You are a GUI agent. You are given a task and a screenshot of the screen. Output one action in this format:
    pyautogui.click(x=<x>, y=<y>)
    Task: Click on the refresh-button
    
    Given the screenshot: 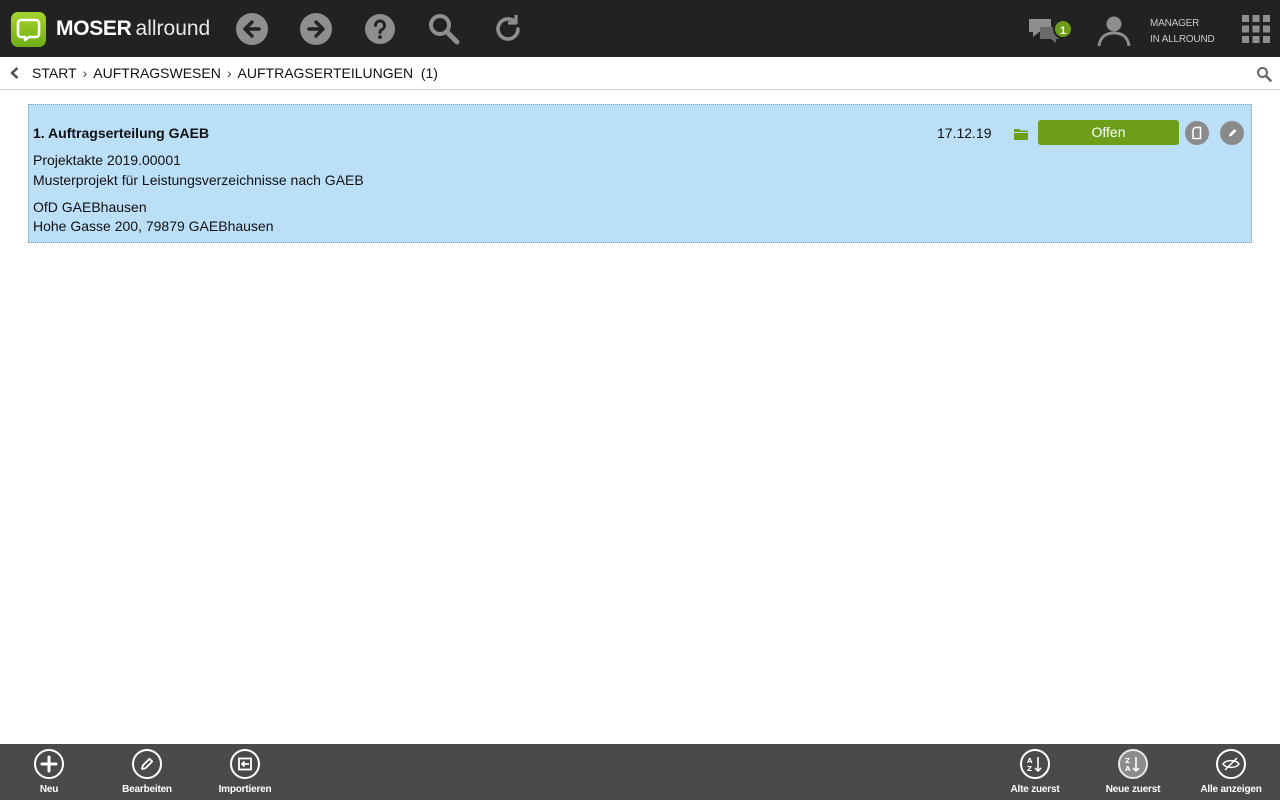 What is the action you would take?
    pyautogui.click(x=508, y=29)
    